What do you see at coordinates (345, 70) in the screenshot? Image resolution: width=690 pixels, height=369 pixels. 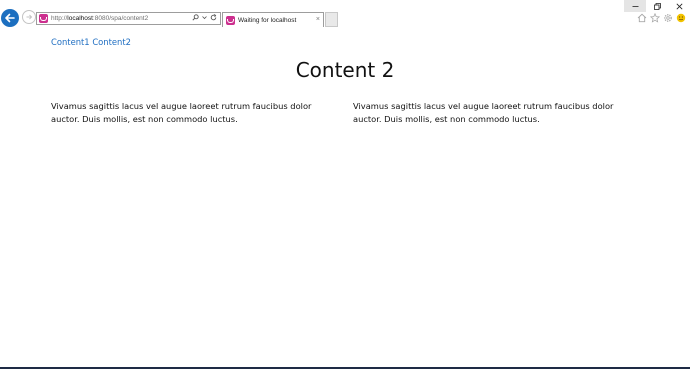 I see `page-title: Content 2` at bounding box center [345, 70].